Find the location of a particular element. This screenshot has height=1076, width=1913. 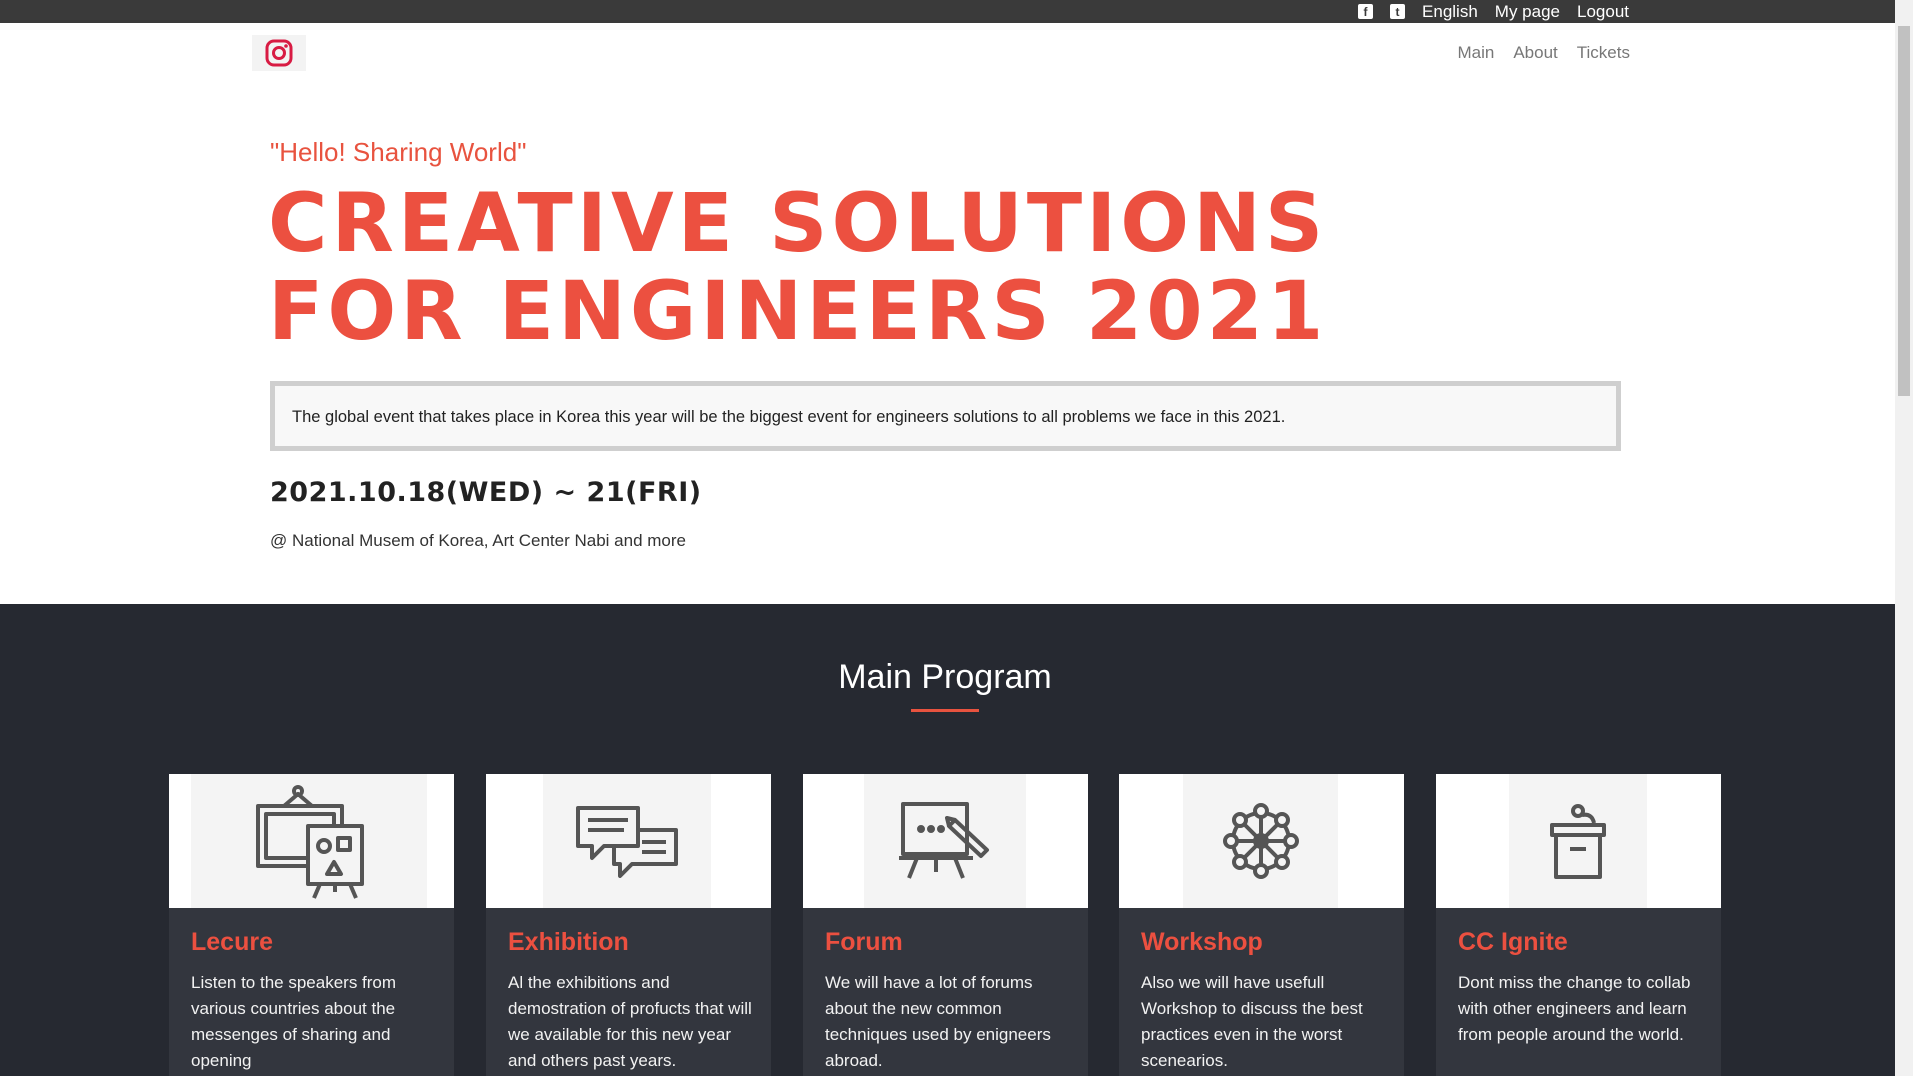

card-title: Forum is located at coordinates (864, 942).